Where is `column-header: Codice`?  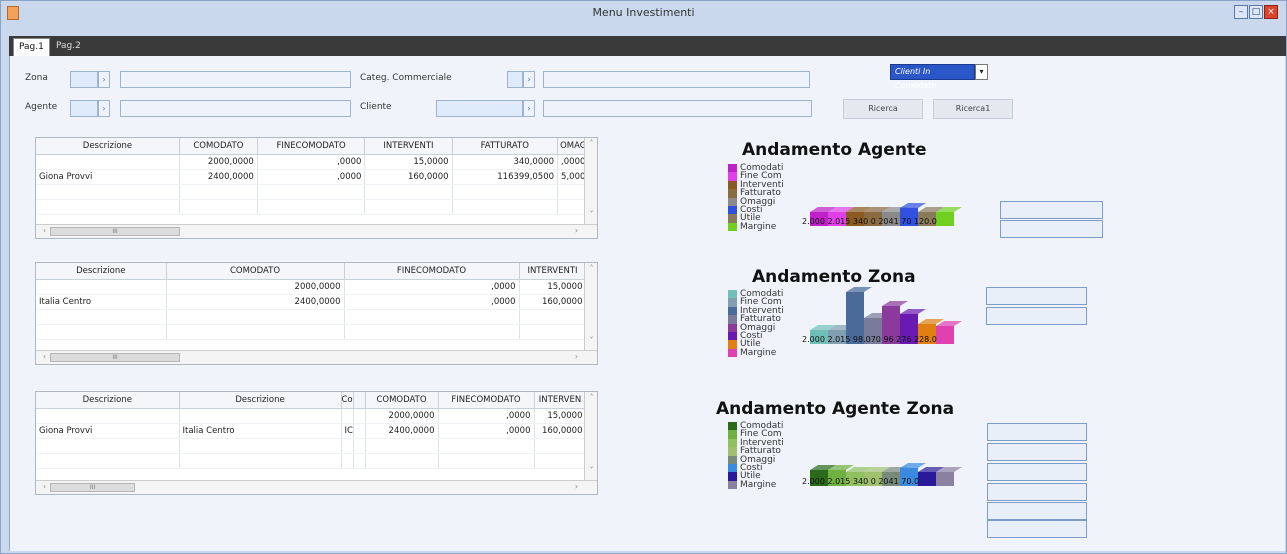 column-header: Codice is located at coordinates (347, 400).